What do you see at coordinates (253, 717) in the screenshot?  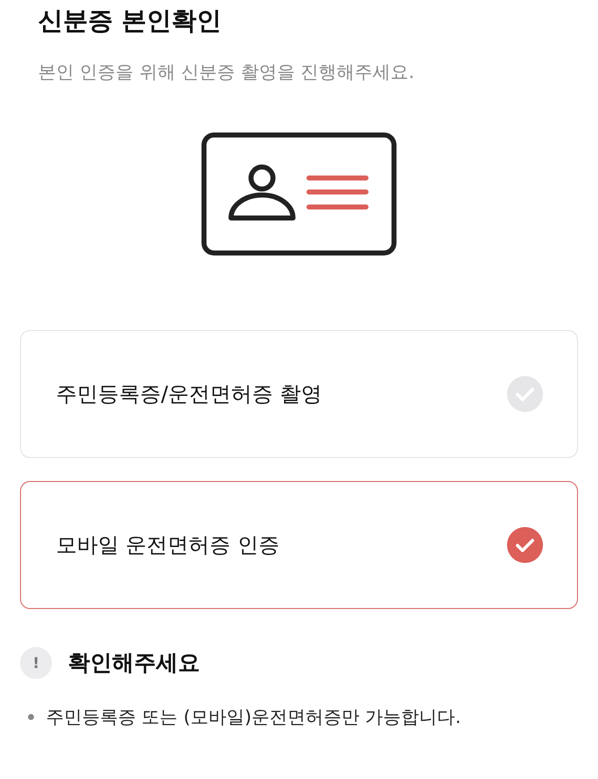 I see `notice-text: 주민등록증 또는 (모바일)운전면허증만 가능합니다.` at bounding box center [253, 717].